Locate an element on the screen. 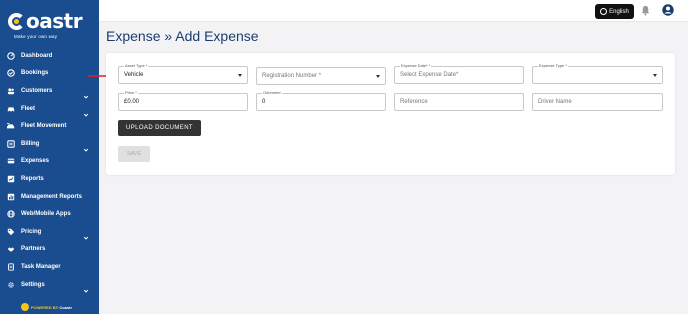 This screenshot has height=314, width=688. sidebar-item-label: Pricing is located at coordinates (31, 231).